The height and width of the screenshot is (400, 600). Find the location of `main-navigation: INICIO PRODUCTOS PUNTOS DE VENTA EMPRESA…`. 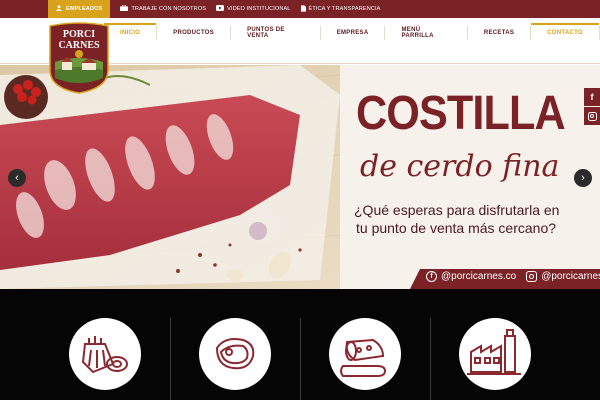

main-navigation: INICIO PRODUCTOS PUNTOS DE VENTA EMPRESA… is located at coordinates (352, 31).